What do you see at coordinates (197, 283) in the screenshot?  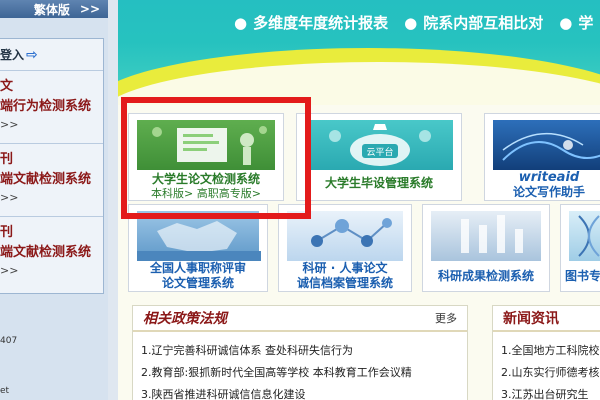 I see `title-review-line2: 论文管理系统` at bounding box center [197, 283].